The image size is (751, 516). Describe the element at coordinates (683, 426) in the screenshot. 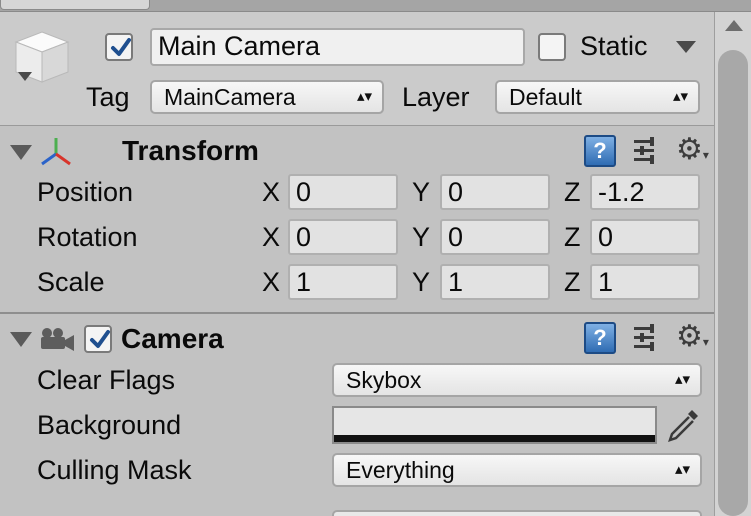

I see `eyedropper-icon` at that location.